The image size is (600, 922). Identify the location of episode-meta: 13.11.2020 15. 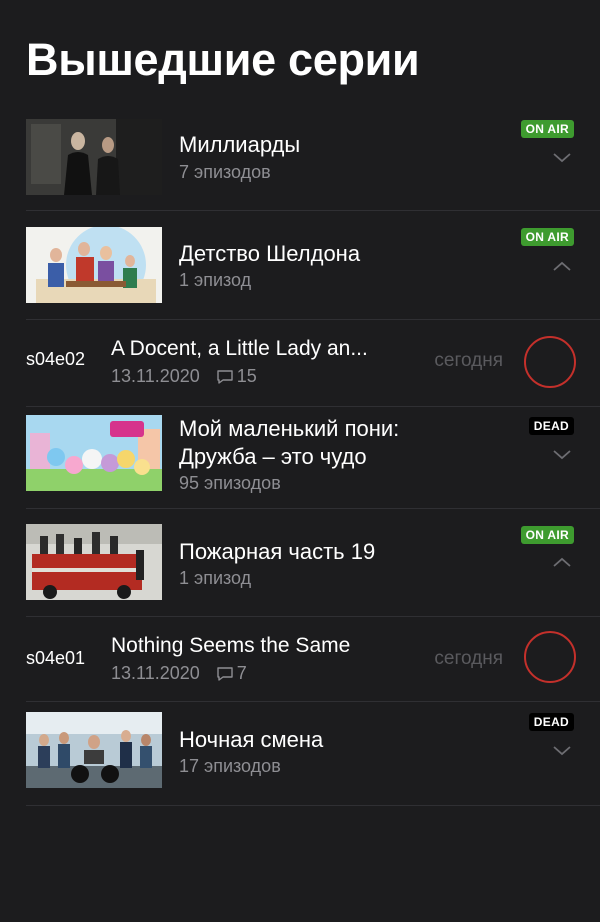
(184, 376).